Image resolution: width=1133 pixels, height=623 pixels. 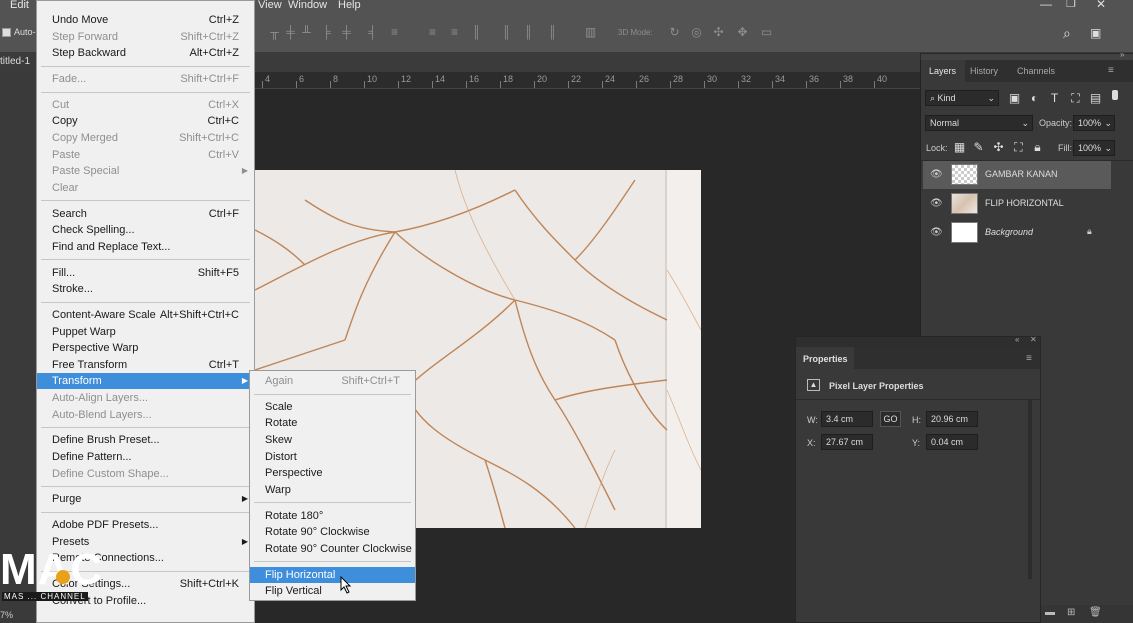 What do you see at coordinates (506, 32) in the screenshot?
I see `distribute-hcenter-icon: ║` at bounding box center [506, 32].